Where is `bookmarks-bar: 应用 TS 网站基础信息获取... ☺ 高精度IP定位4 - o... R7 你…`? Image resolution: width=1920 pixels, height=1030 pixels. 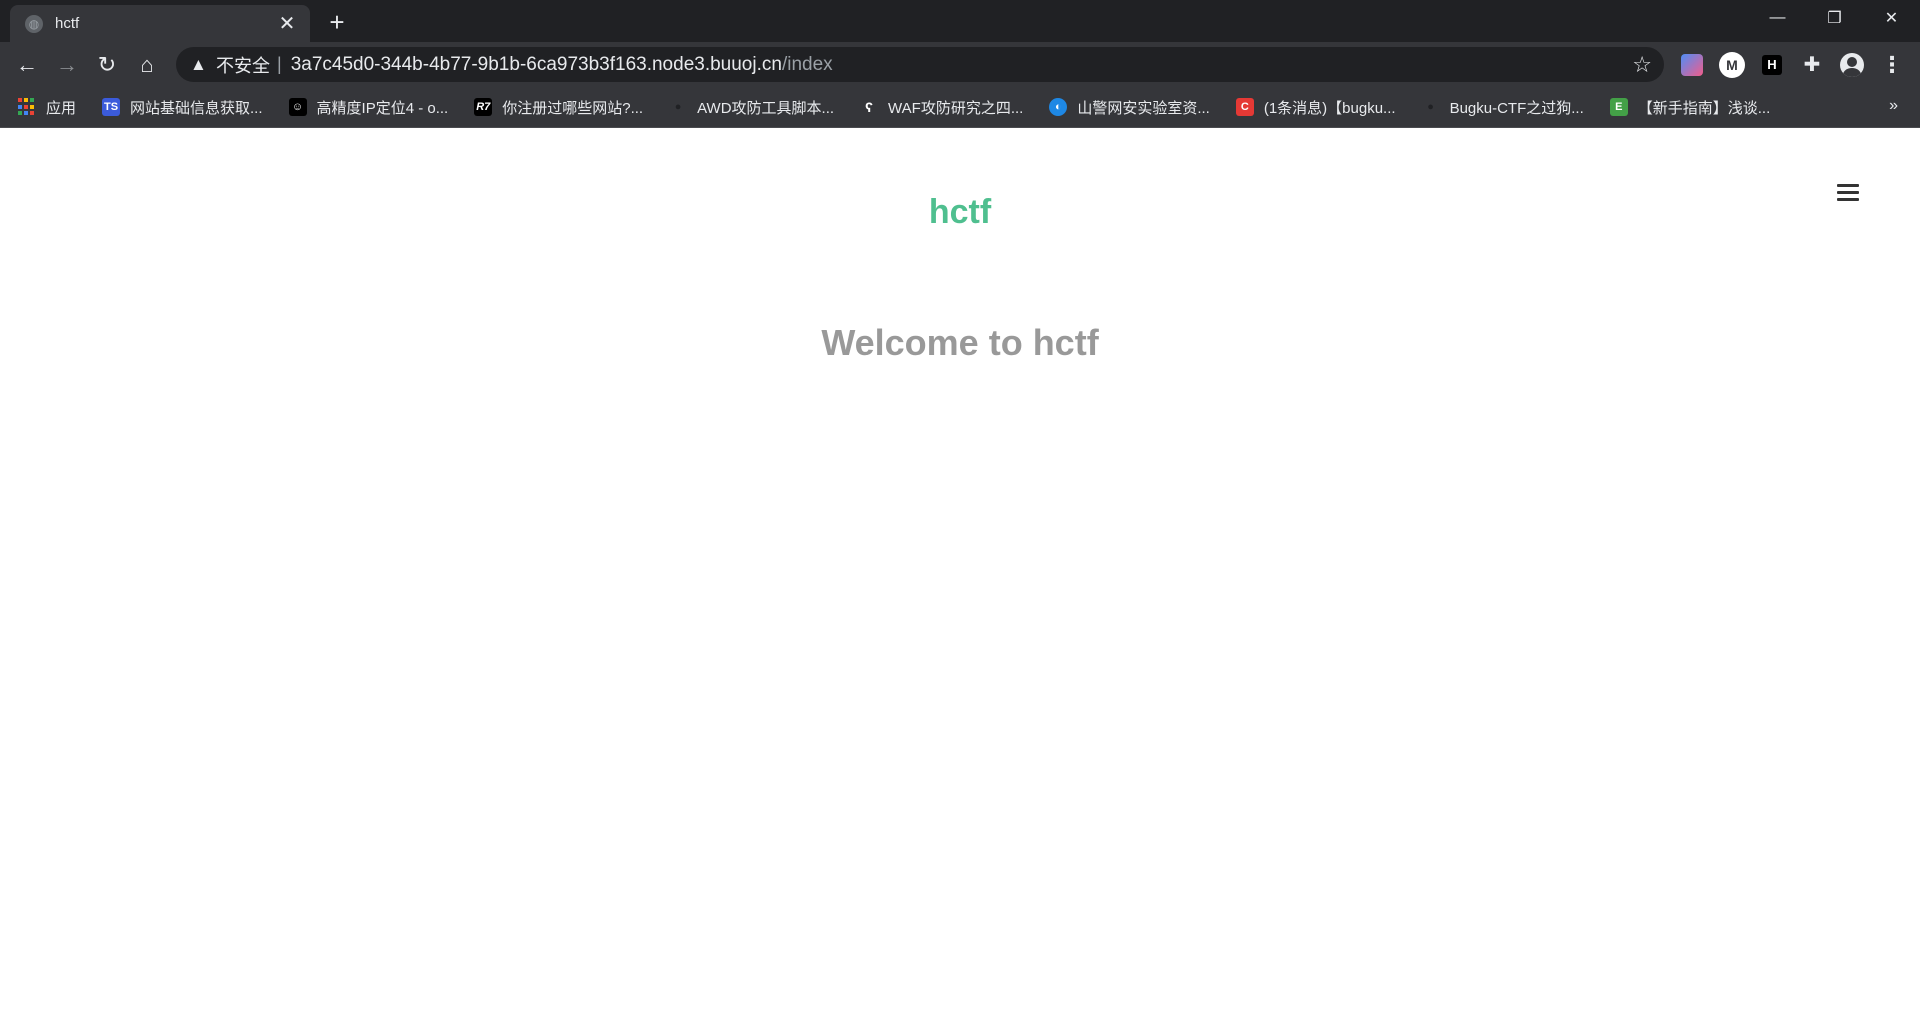 bookmarks-bar: 应用 TS 网站基础信息获取... ☺ 高精度IP定位4 - o... R7 你… is located at coordinates (960, 107).